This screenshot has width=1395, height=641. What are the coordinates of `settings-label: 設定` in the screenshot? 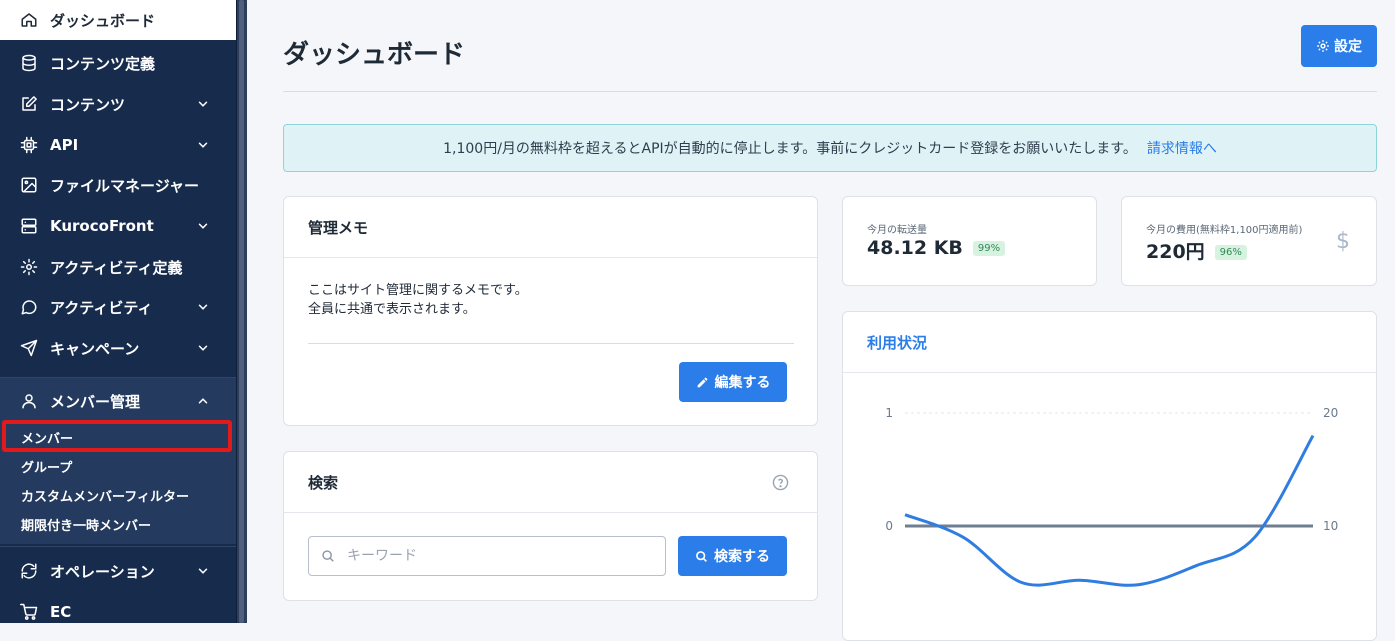 It's located at (1348, 47).